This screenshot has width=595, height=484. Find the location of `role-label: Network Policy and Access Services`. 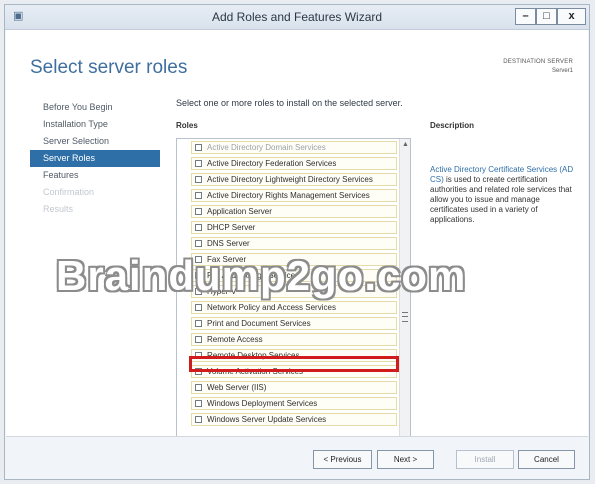

role-label: Network Policy and Access Services is located at coordinates (271, 307).